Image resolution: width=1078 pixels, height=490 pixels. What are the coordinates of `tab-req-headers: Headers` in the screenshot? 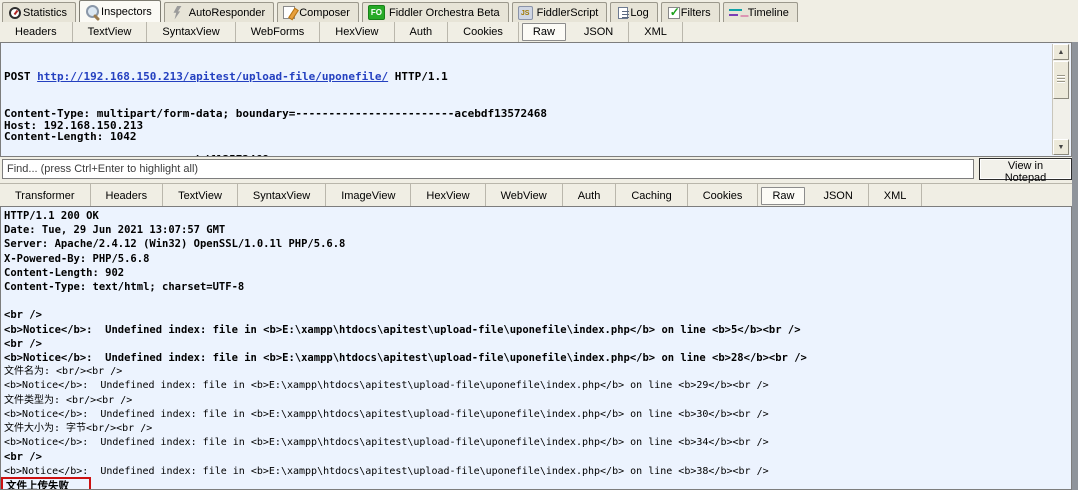 It's located at (36, 32).